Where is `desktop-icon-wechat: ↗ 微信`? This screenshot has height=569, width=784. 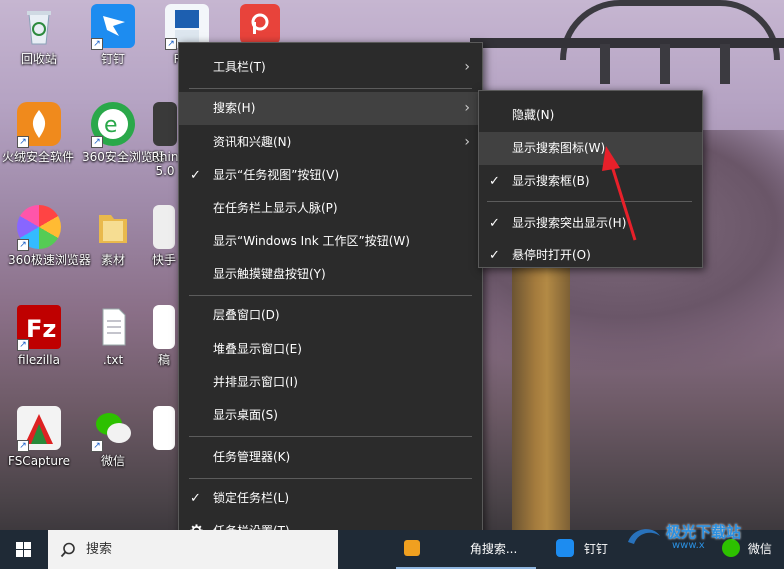 desktop-icon-wechat: ↗ 微信 is located at coordinates (113, 437).